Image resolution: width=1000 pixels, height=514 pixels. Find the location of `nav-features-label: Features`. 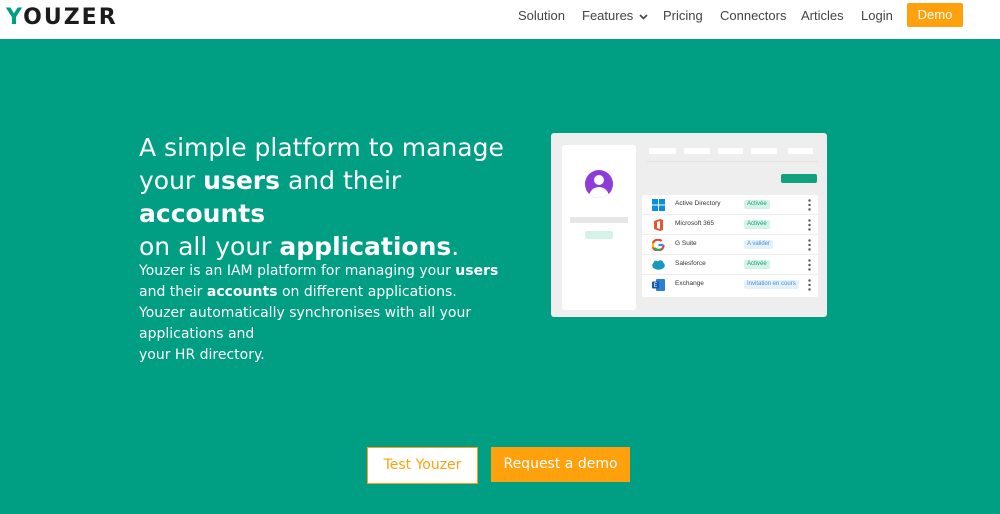

nav-features-label: Features is located at coordinates (608, 15).